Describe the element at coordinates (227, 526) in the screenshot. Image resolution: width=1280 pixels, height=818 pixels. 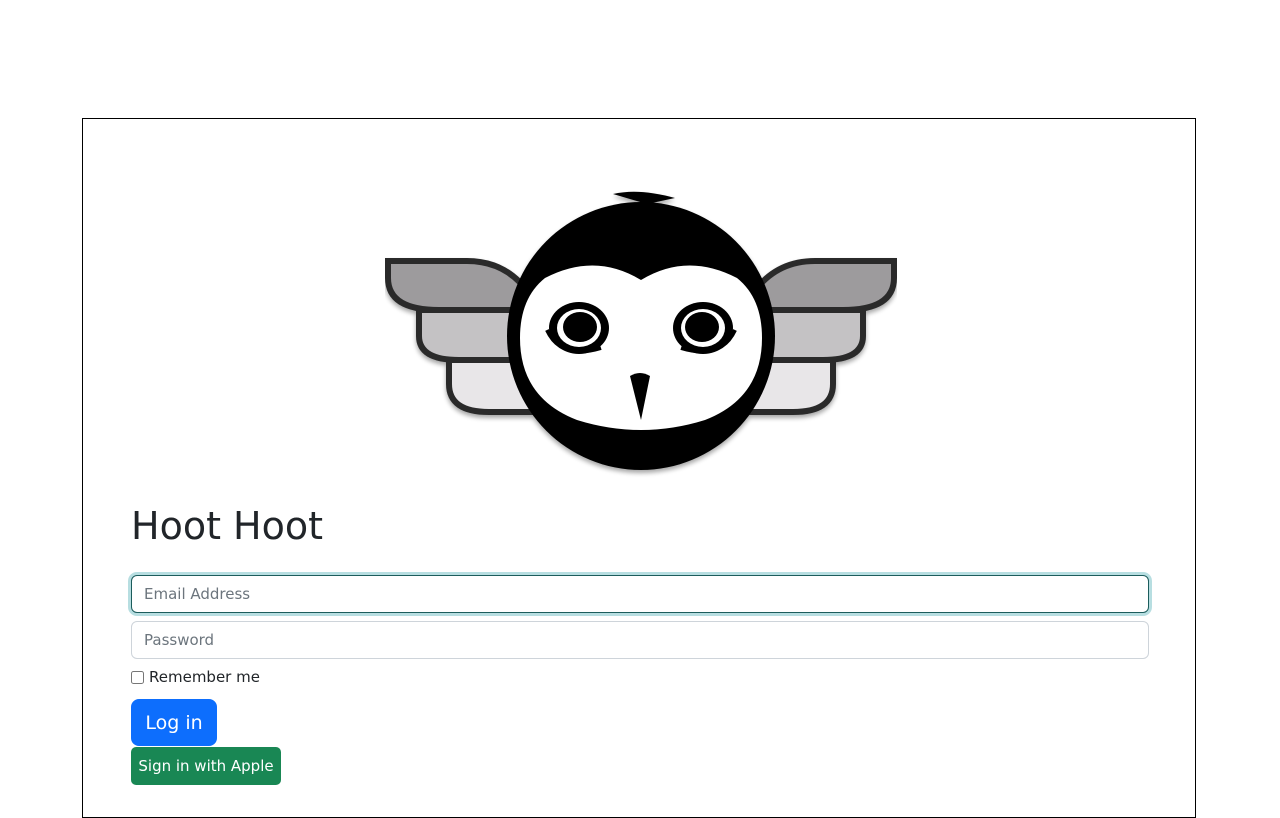
I see `page-title: Hoot Hoot` at that location.